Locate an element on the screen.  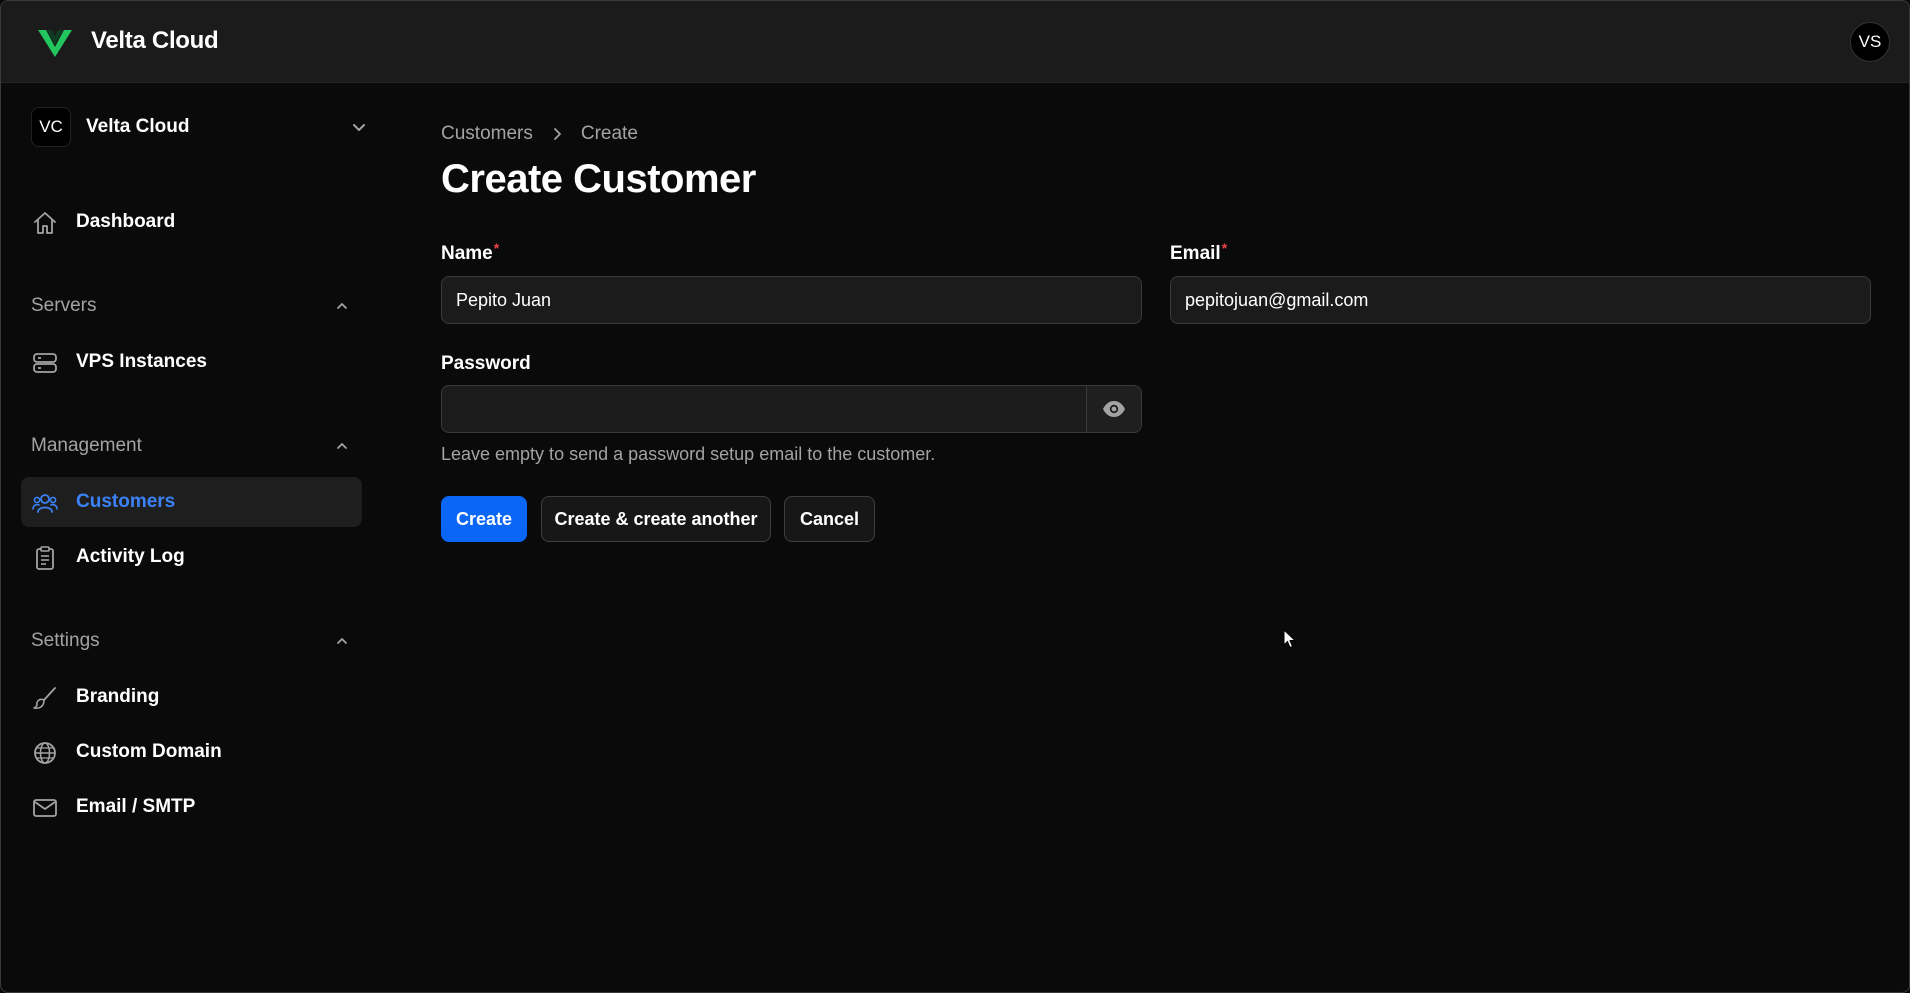
sidebar-item-label: Activity Log is located at coordinates (130, 556).